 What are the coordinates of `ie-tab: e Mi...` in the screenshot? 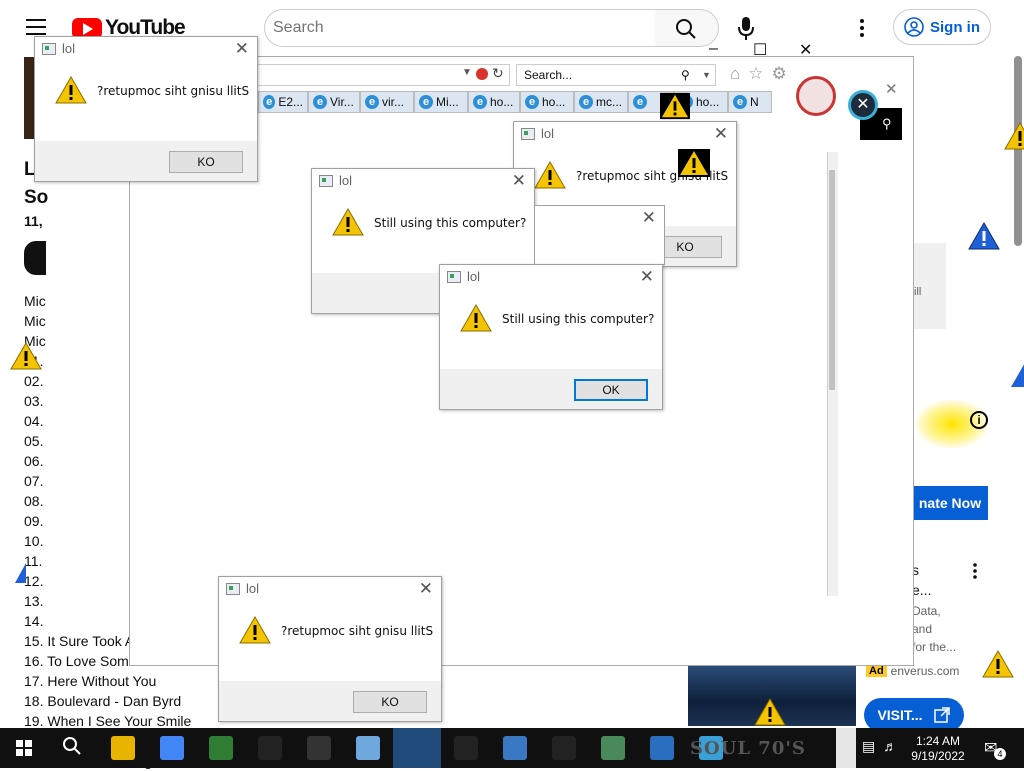 It's located at (441, 102).